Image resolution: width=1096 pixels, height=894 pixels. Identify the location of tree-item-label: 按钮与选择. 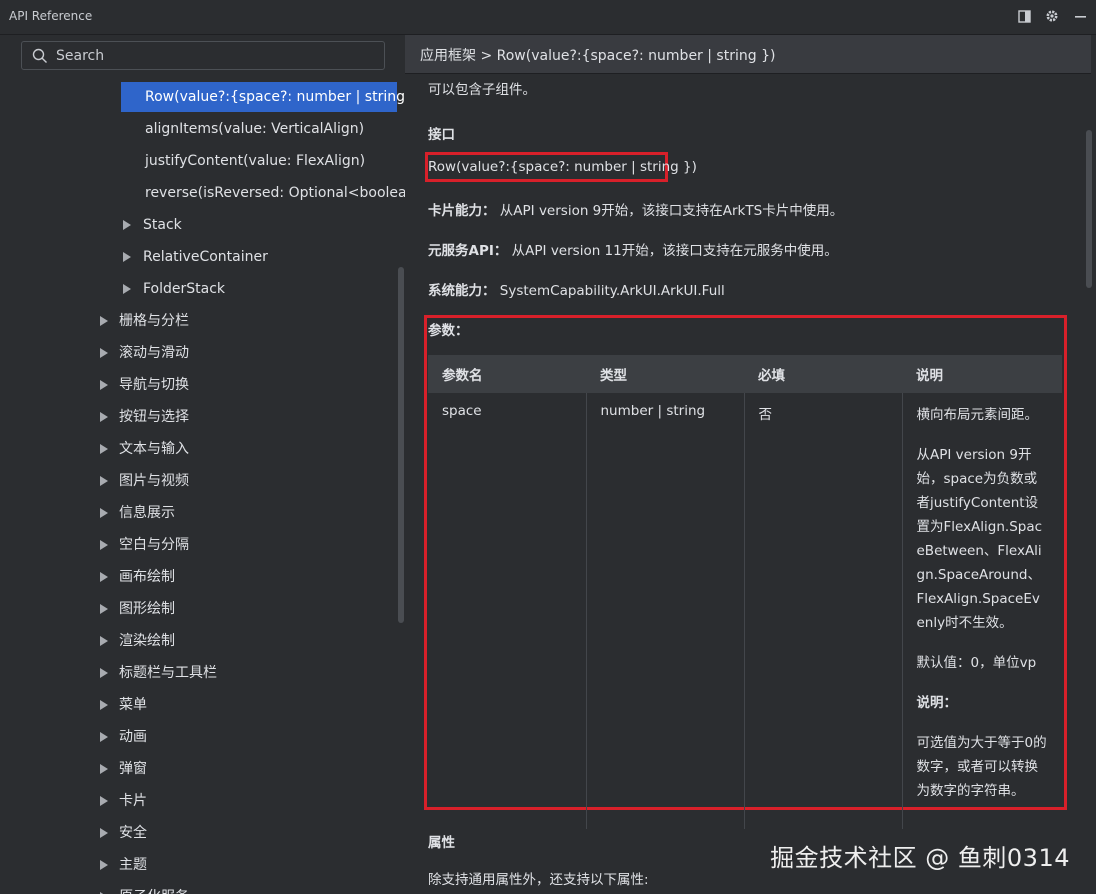
(154, 417).